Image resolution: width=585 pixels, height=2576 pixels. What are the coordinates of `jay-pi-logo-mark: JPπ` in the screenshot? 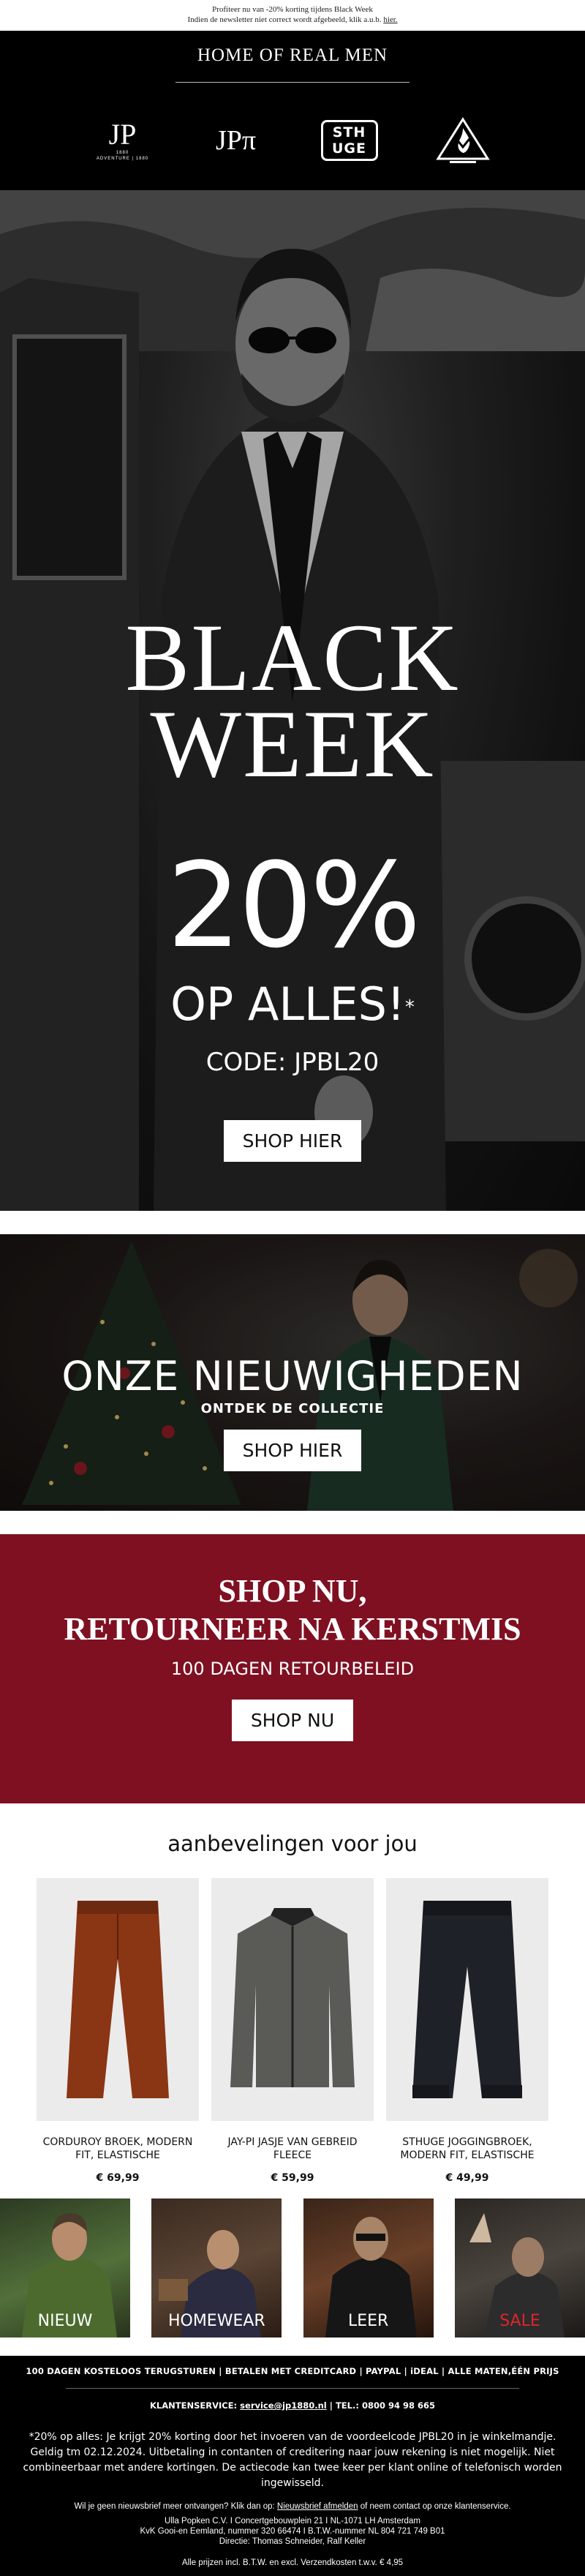 It's located at (236, 140).